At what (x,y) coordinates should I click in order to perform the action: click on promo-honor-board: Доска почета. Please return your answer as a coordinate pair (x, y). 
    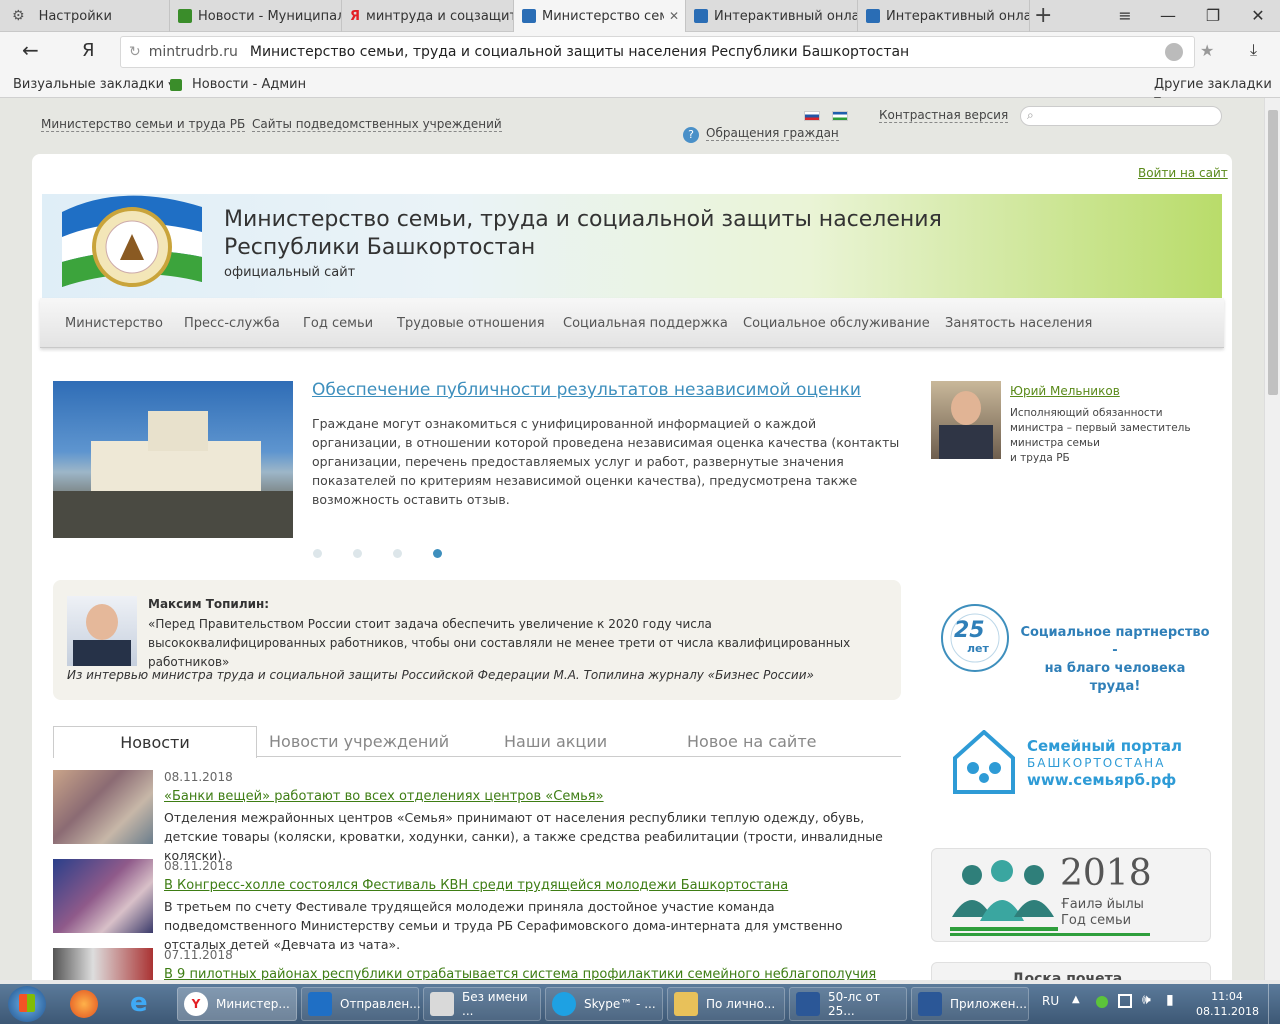
    Looking at the image, I should click on (1071, 971).